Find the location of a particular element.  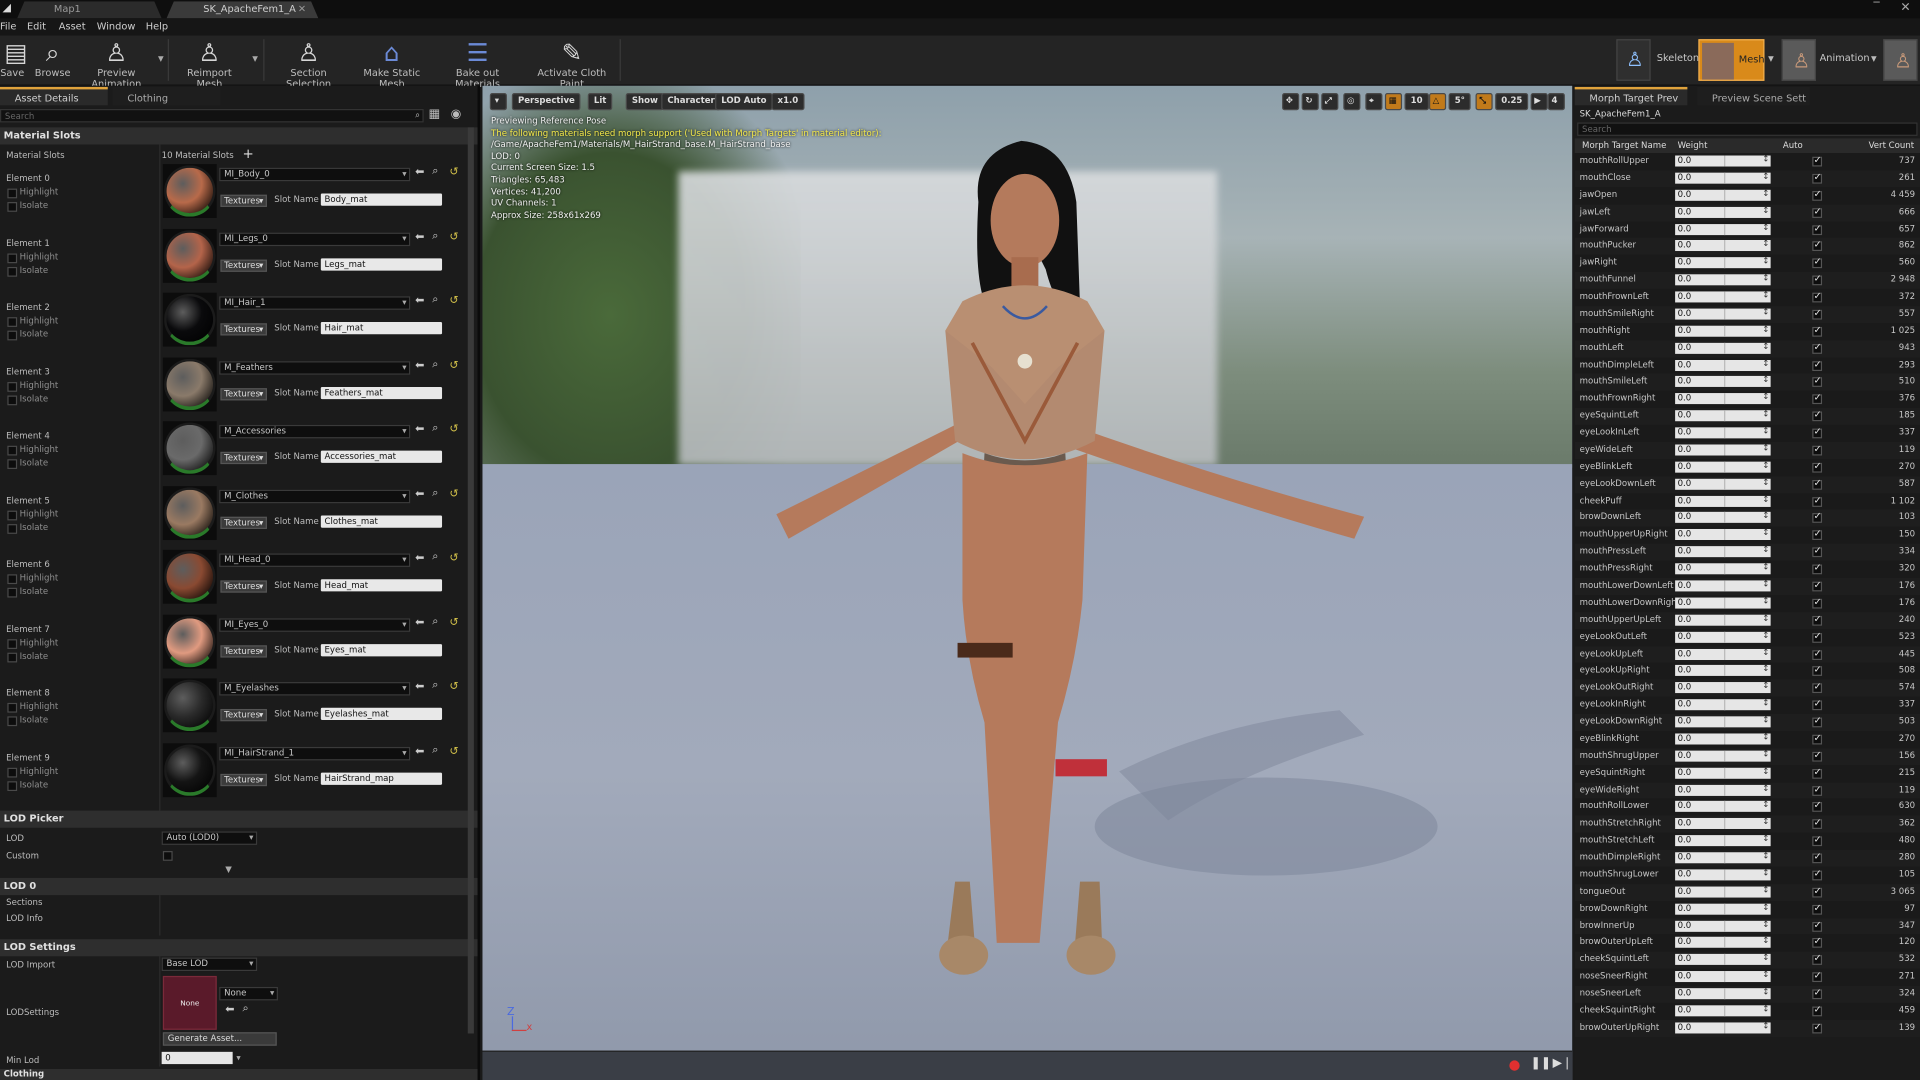

camera-speed-icon: ▶ is located at coordinates (1539, 102).